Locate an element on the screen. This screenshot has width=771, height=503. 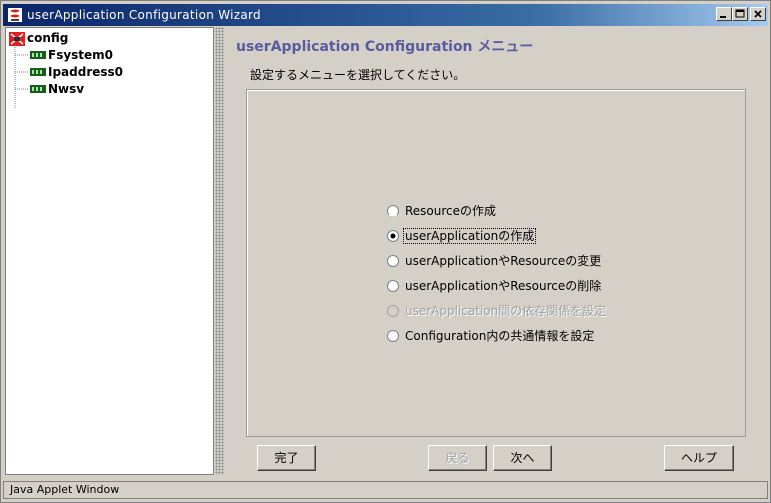
split-pane-divider is located at coordinates (219, 251).